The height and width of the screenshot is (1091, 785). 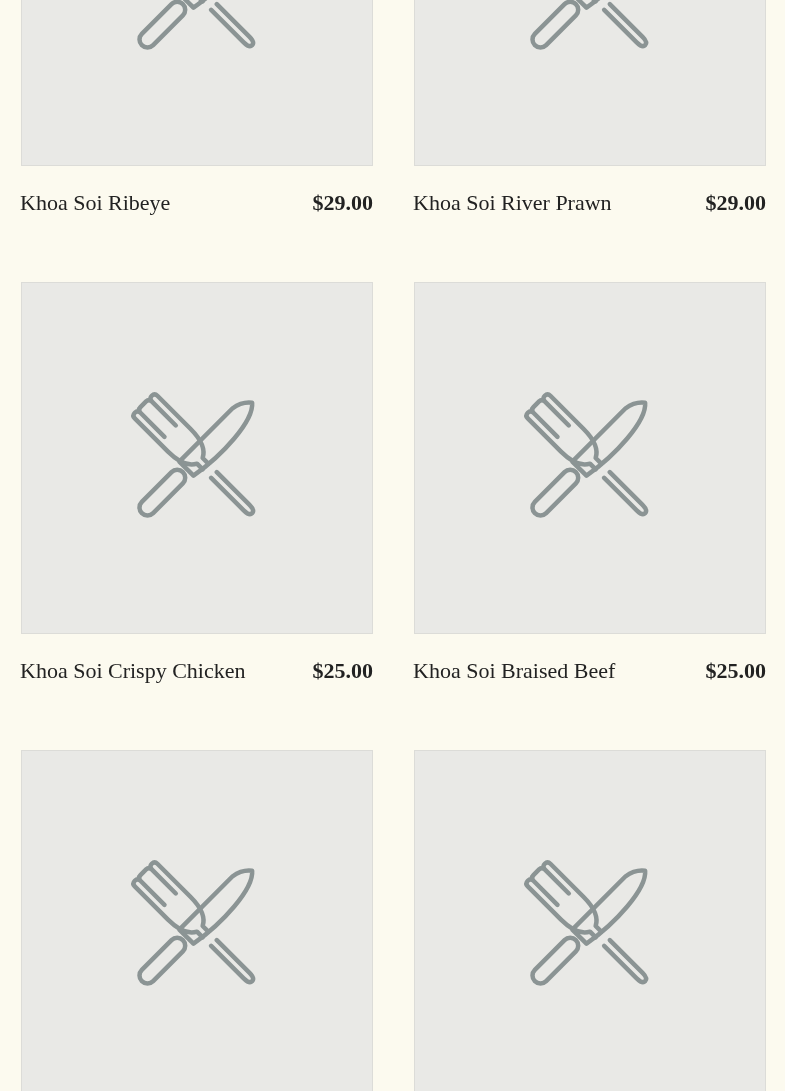 What do you see at coordinates (514, 671) in the screenshot?
I see `dish-name: Khoa Soi Braised Beef` at bounding box center [514, 671].